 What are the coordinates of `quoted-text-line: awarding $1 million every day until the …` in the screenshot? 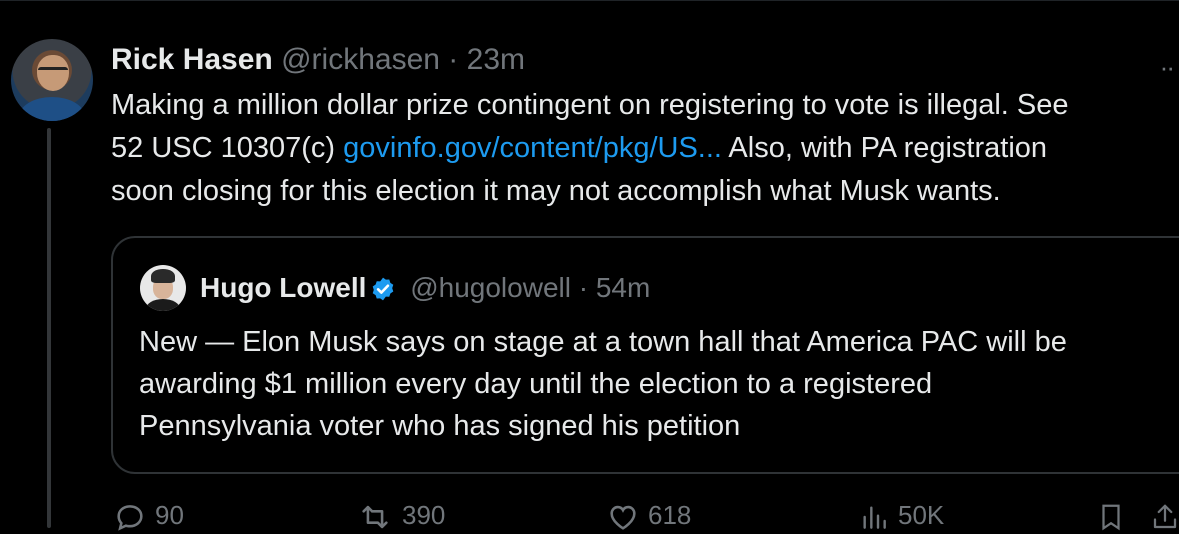 It's located at (536, 384).